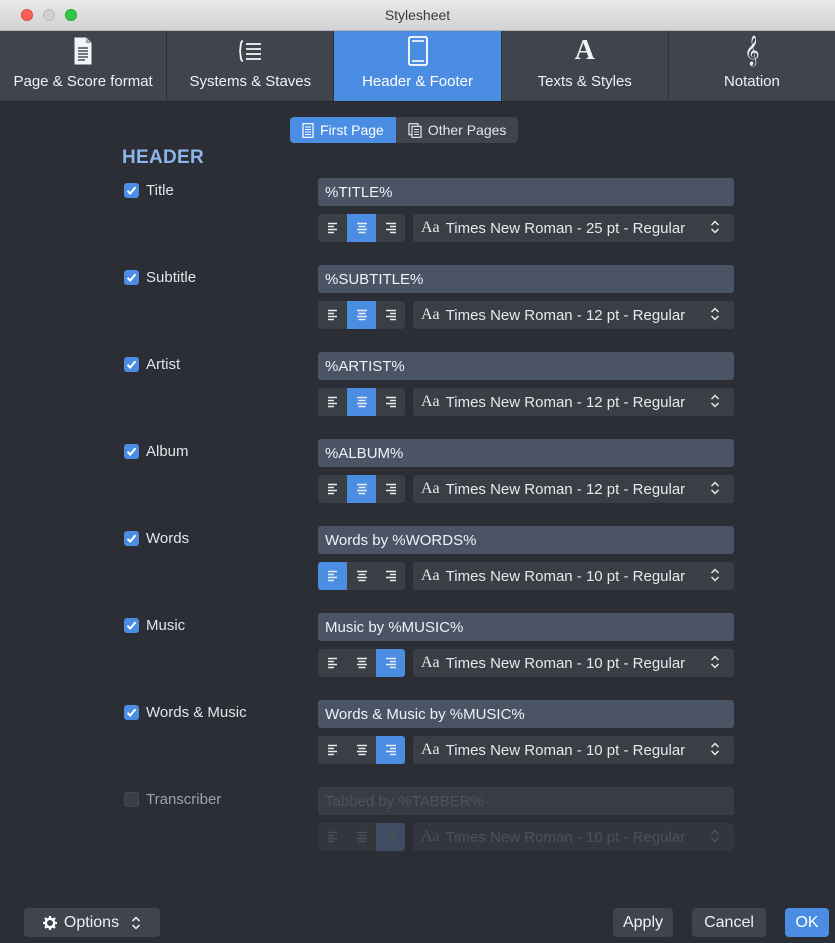 The width and height of the screenshot is (835, 943). What do you see at coordinates (807, 922) in the screenshot?
I see `ok-button: OK` at bounding box center [807, 922].